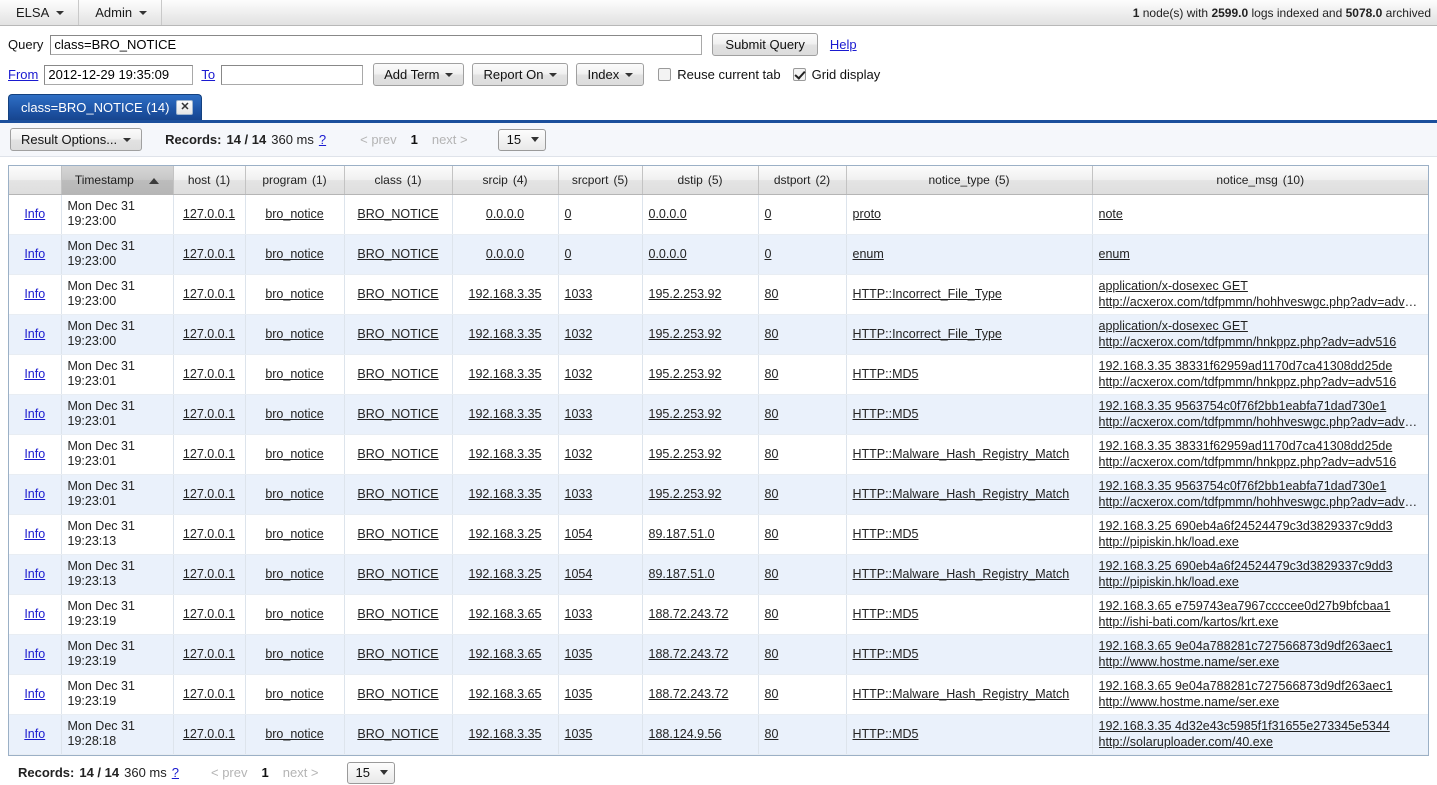  I want to click on prev-page-button: < prev, so click(378, 139).